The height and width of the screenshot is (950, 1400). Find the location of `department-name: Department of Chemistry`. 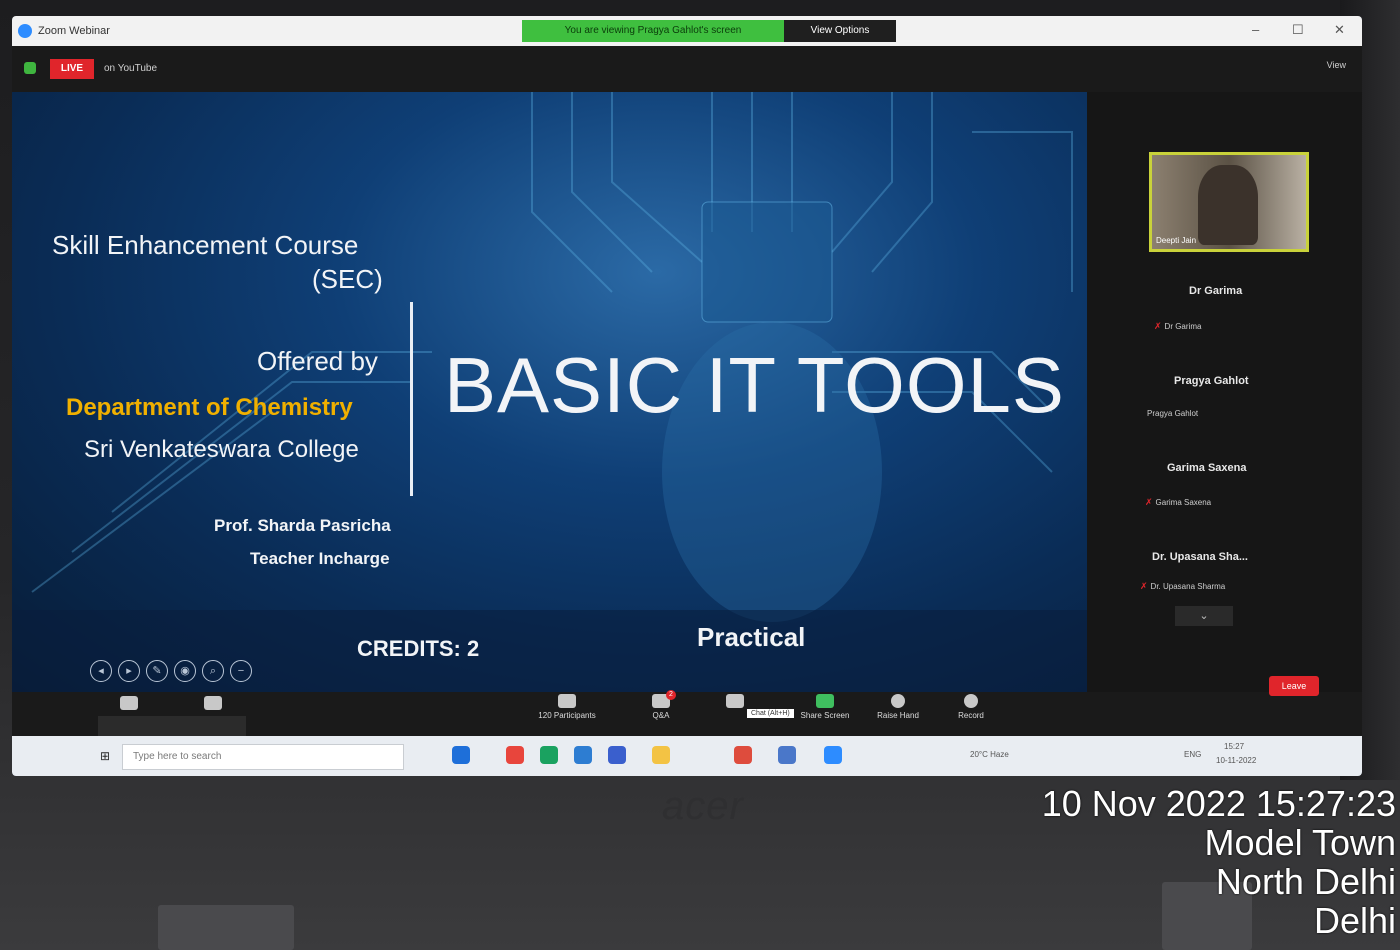

department-name: Department of Chemistry is located at coordinates (209, 407).